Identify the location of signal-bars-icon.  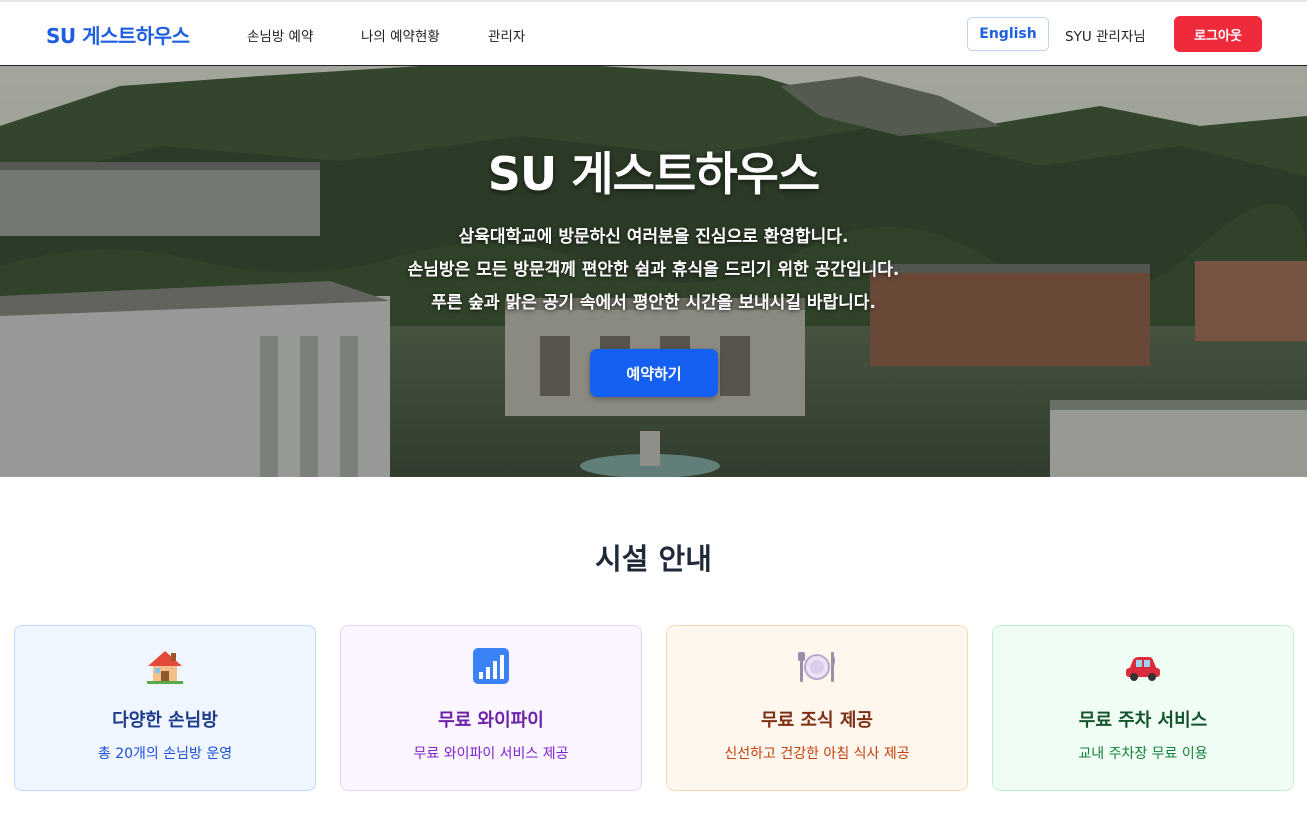
(491, 666).